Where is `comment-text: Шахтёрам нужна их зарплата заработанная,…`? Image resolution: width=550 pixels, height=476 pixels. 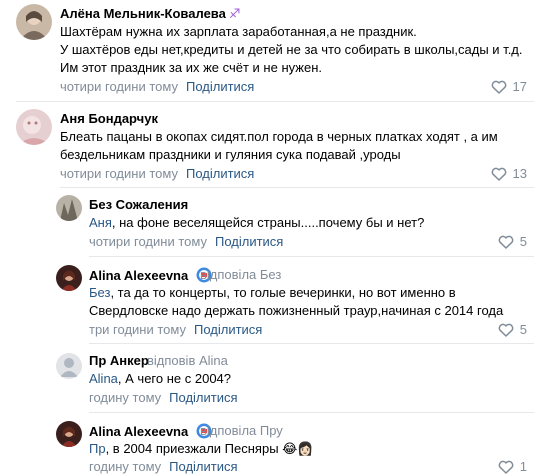
comment-text: Шахтёрам нужна их зарплата заработанная,… is located at coordinates (291, 50).